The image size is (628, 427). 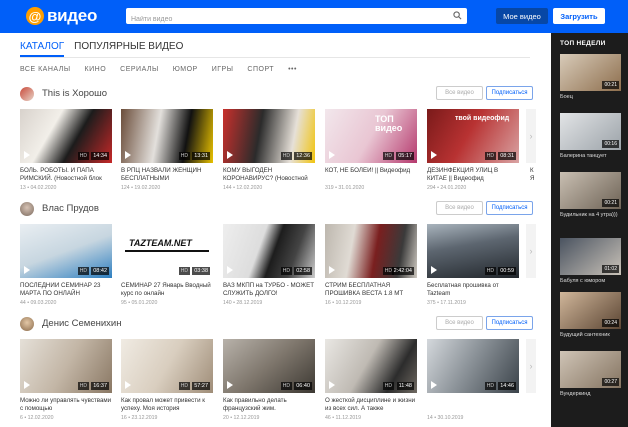 I want to click on video-thumbnail: HD 13:31, so click(x=167, y=136).